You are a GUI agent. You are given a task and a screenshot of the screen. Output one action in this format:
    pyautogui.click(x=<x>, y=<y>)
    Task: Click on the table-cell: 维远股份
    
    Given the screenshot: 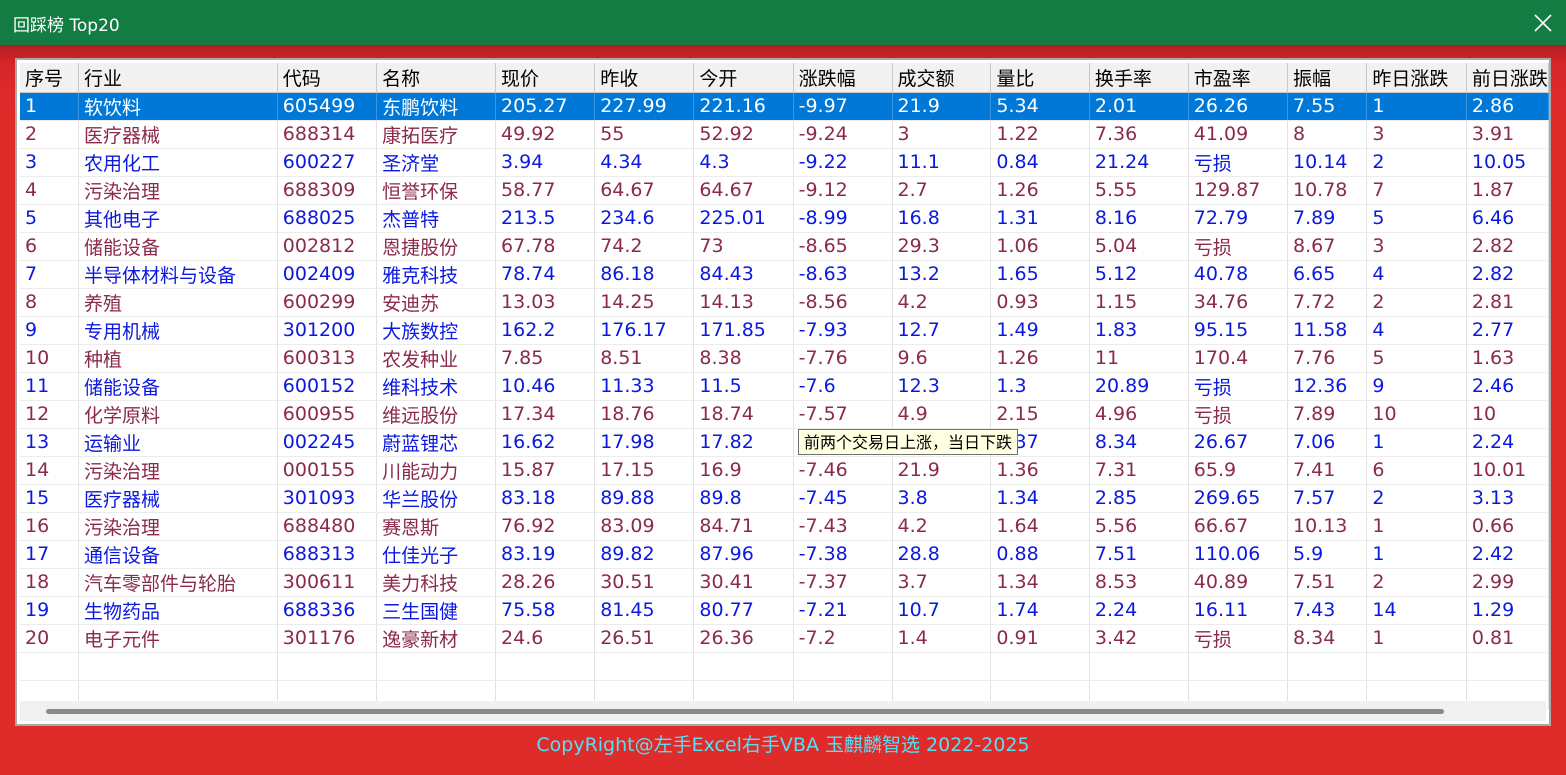 What is the action you would take?
    pyautogui.click(x=436, y=414)
    